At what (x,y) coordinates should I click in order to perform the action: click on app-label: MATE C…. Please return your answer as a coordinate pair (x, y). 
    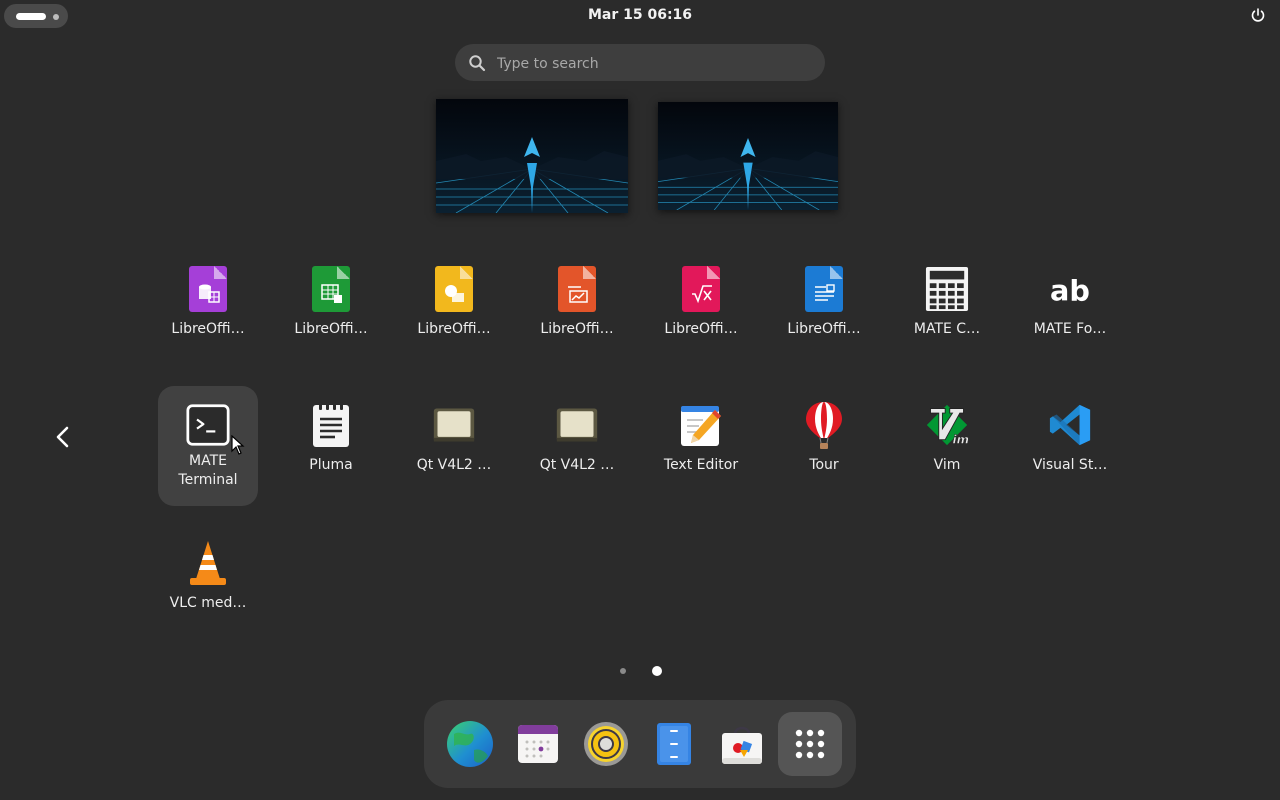
    Looking at the image, I should click on (947, 329).